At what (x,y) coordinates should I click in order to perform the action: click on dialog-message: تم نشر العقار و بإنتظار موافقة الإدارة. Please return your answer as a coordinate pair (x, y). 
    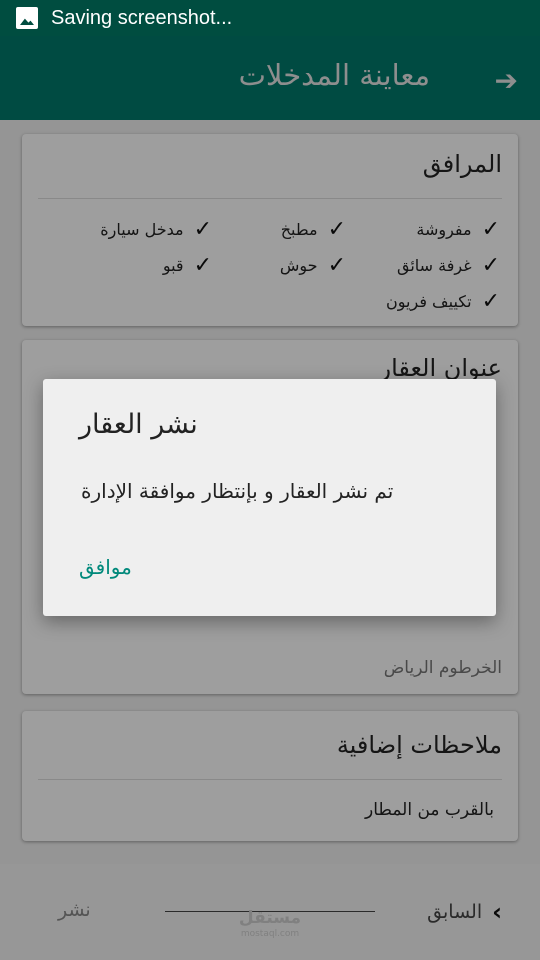
    Looking at the image, I should click on (237, 491).